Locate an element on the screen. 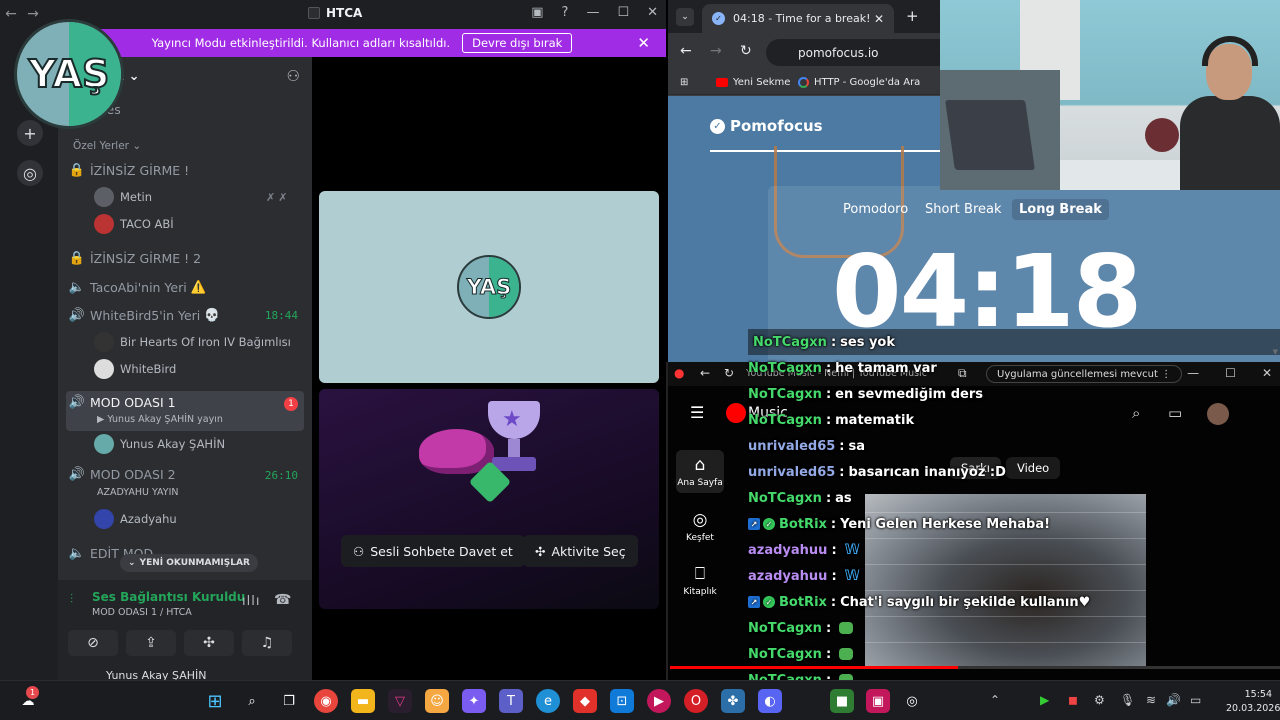 Image resolution: width=1280 pixels, height=720 pixels. tab-long-break: Long Break is located at coordinates (1060, 209).